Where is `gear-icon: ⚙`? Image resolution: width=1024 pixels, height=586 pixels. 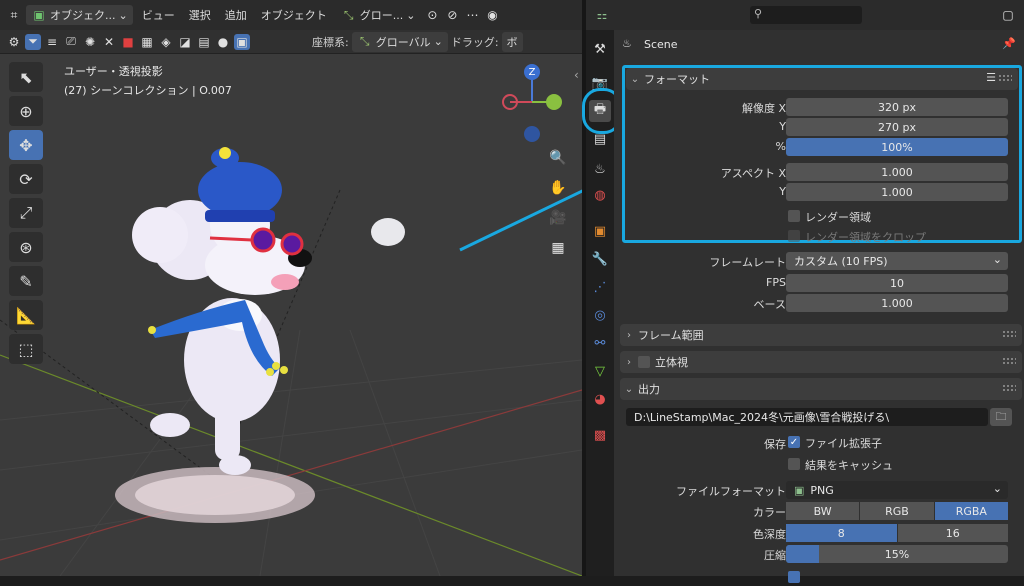 gear-icon: ⚙ is located at coordinates (14, 42).